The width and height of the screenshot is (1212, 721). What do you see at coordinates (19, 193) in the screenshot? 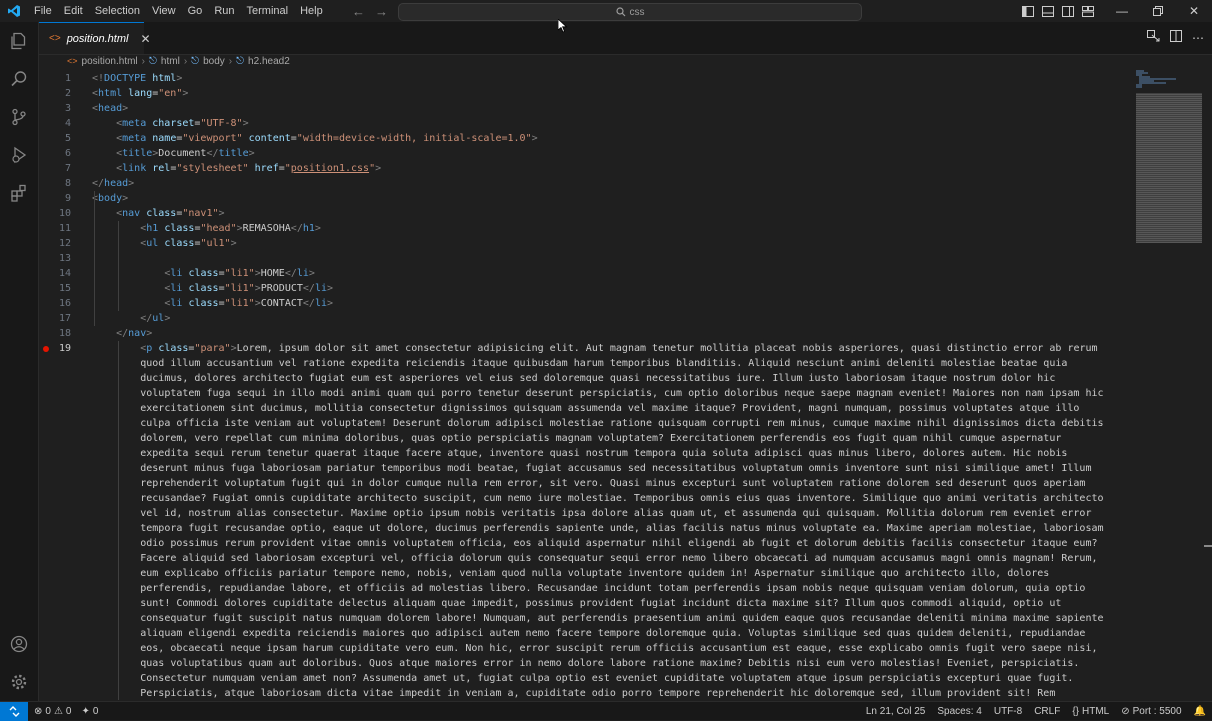
I see `extensions-icon` at bounding box center [19, 193].